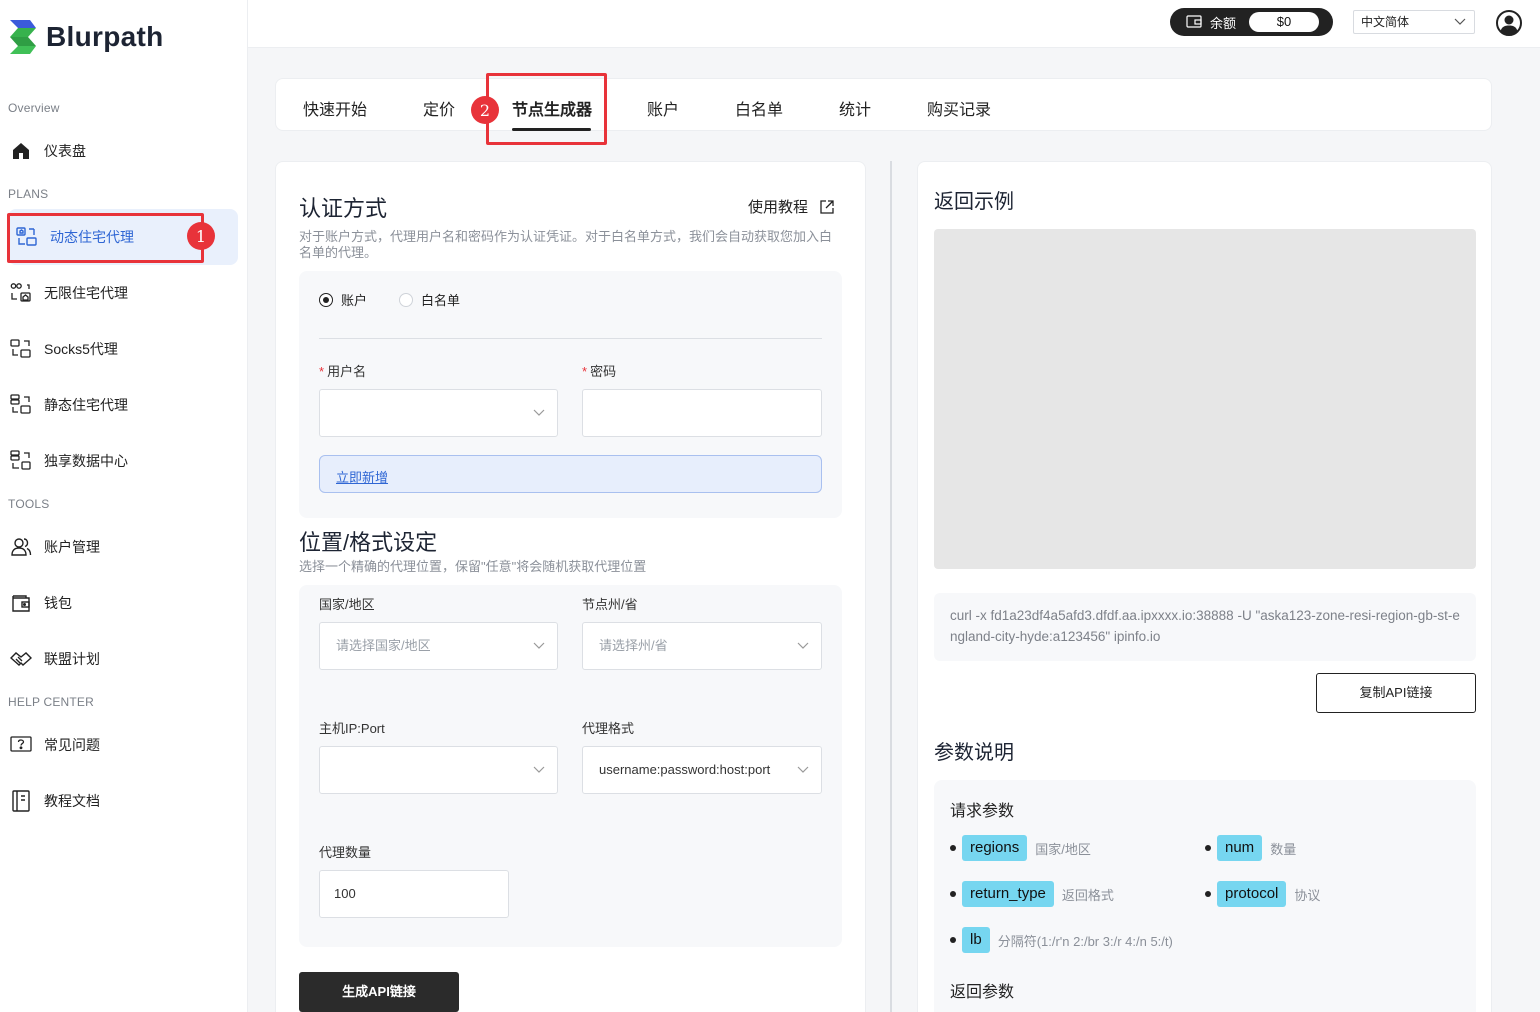  Describe the element at coordinates (995, 848) in the screenshot. I see `param-name: regions` at that location.